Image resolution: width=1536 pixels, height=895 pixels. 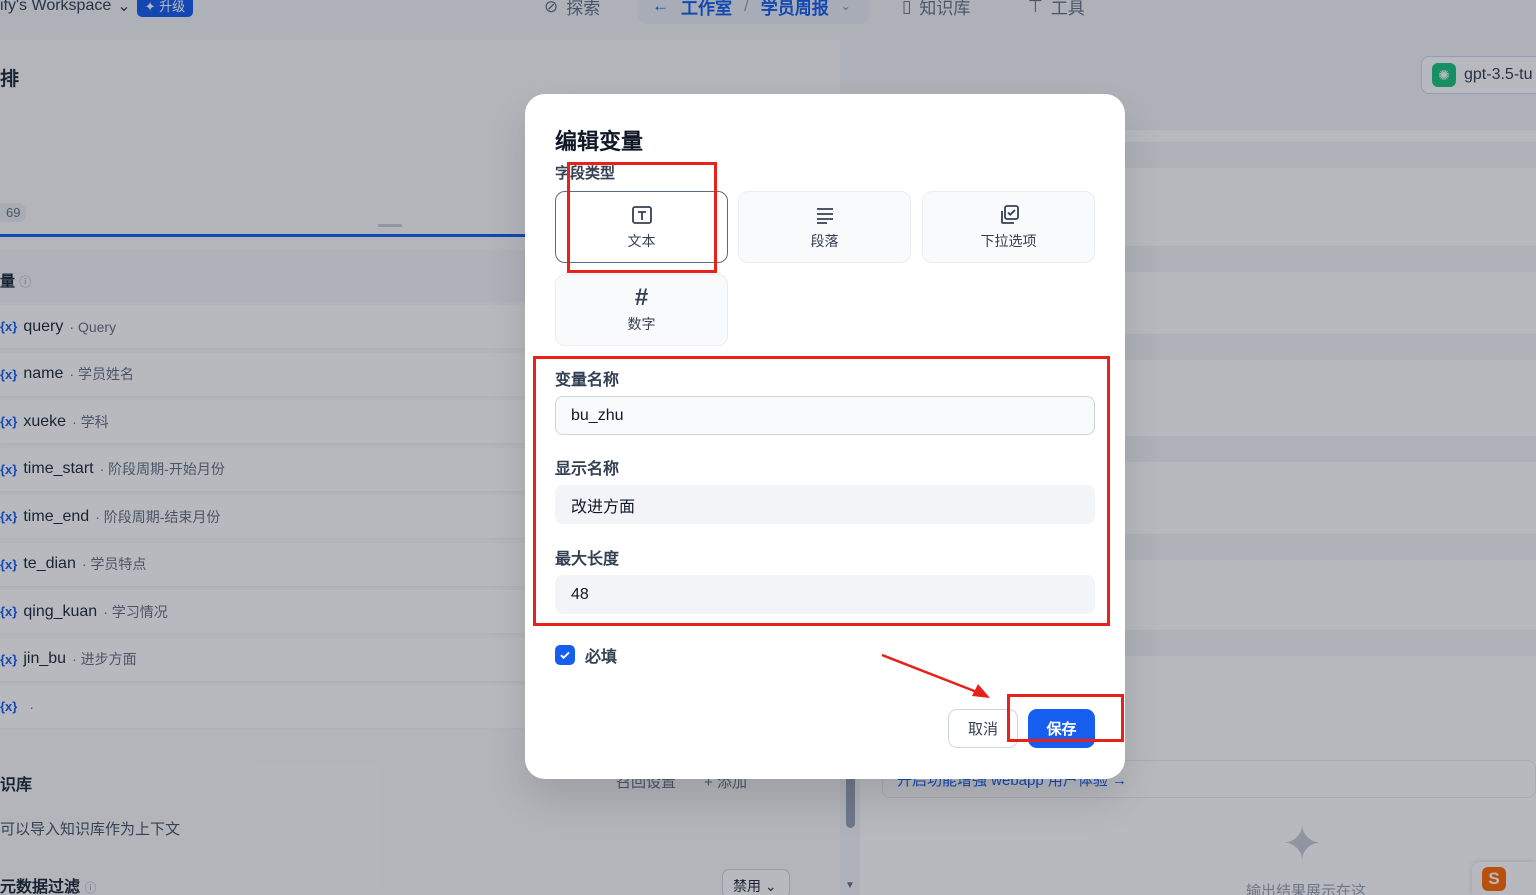 What do you see at coordinates (599, 141) in the screenshot?
I see `dialog-title: 编辑变量` at bounding box center [599, 141].